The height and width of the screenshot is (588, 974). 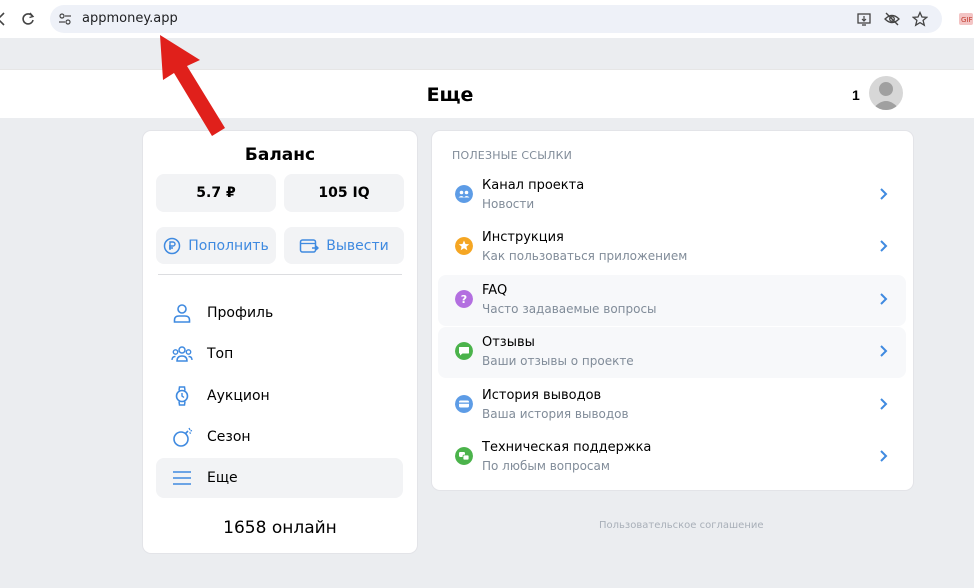 I want to click on menu-item-more: Еще, so click(x=279, y=478).